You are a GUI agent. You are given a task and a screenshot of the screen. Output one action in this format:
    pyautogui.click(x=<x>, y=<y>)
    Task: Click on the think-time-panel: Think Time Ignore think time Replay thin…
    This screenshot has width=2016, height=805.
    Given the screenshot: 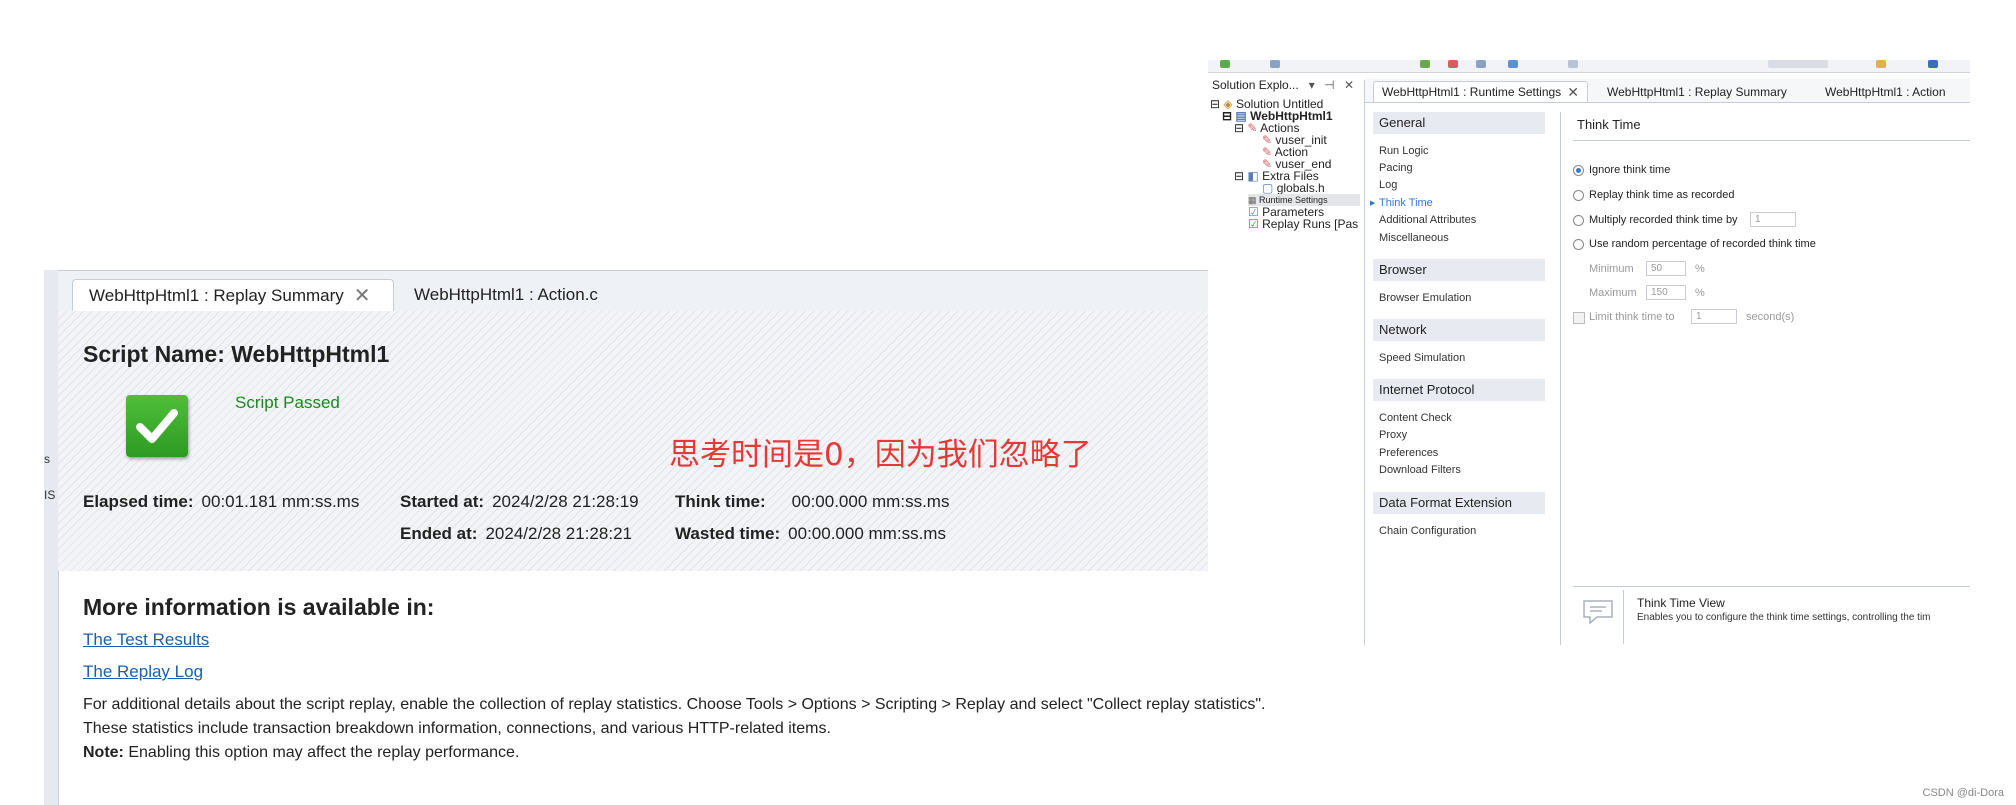 What is the action you would take?
    pyautogui.click(x=1769, y=378)
    